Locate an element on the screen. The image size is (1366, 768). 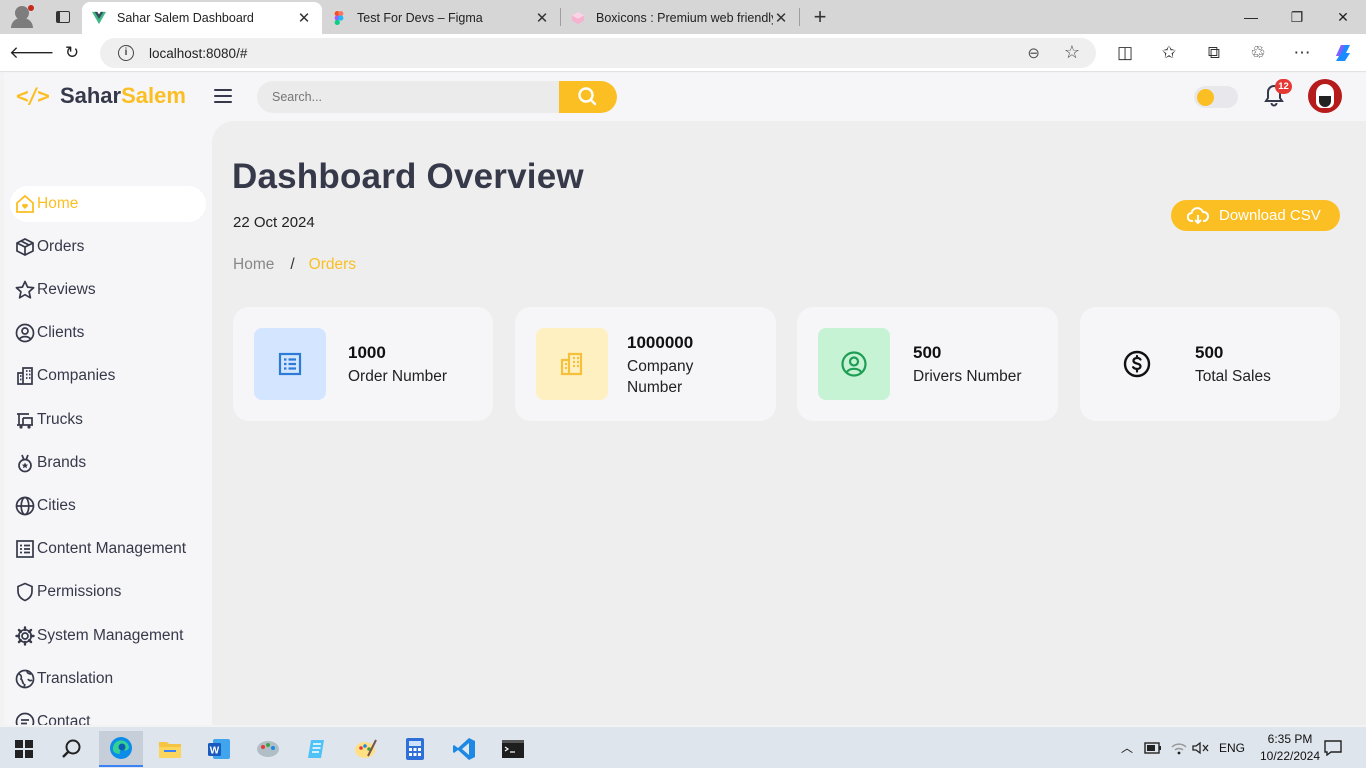
sidebar-item-permissions: Permissions is located at coordinates (108, 592).